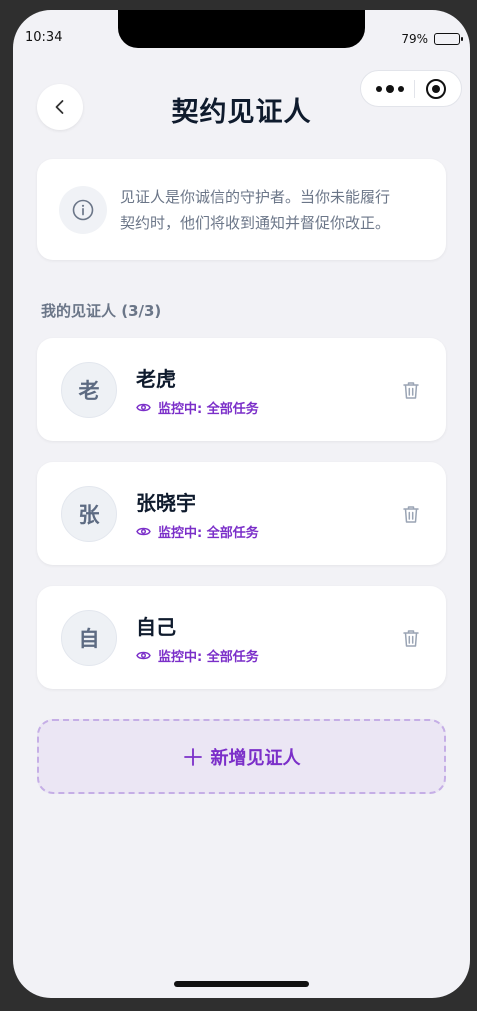  I want to click on avatar: 张, so click(89, 513).